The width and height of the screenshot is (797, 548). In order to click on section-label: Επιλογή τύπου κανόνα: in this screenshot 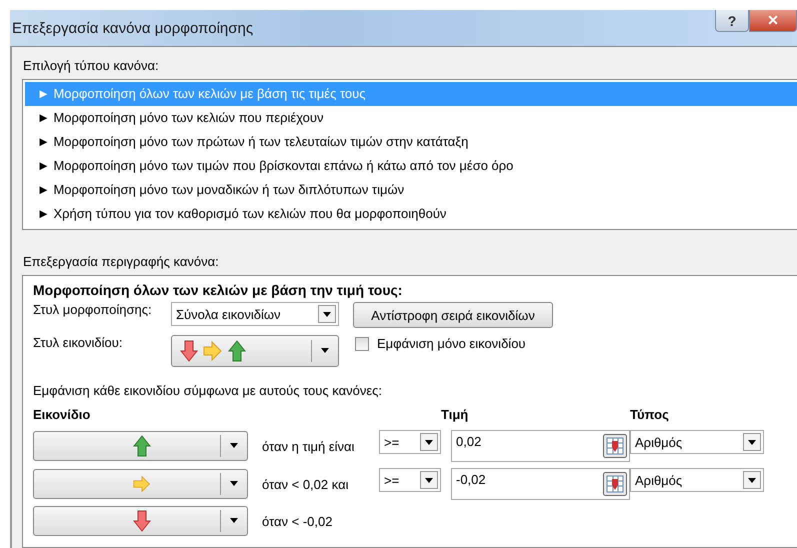, I will do `click(91, 65)`.